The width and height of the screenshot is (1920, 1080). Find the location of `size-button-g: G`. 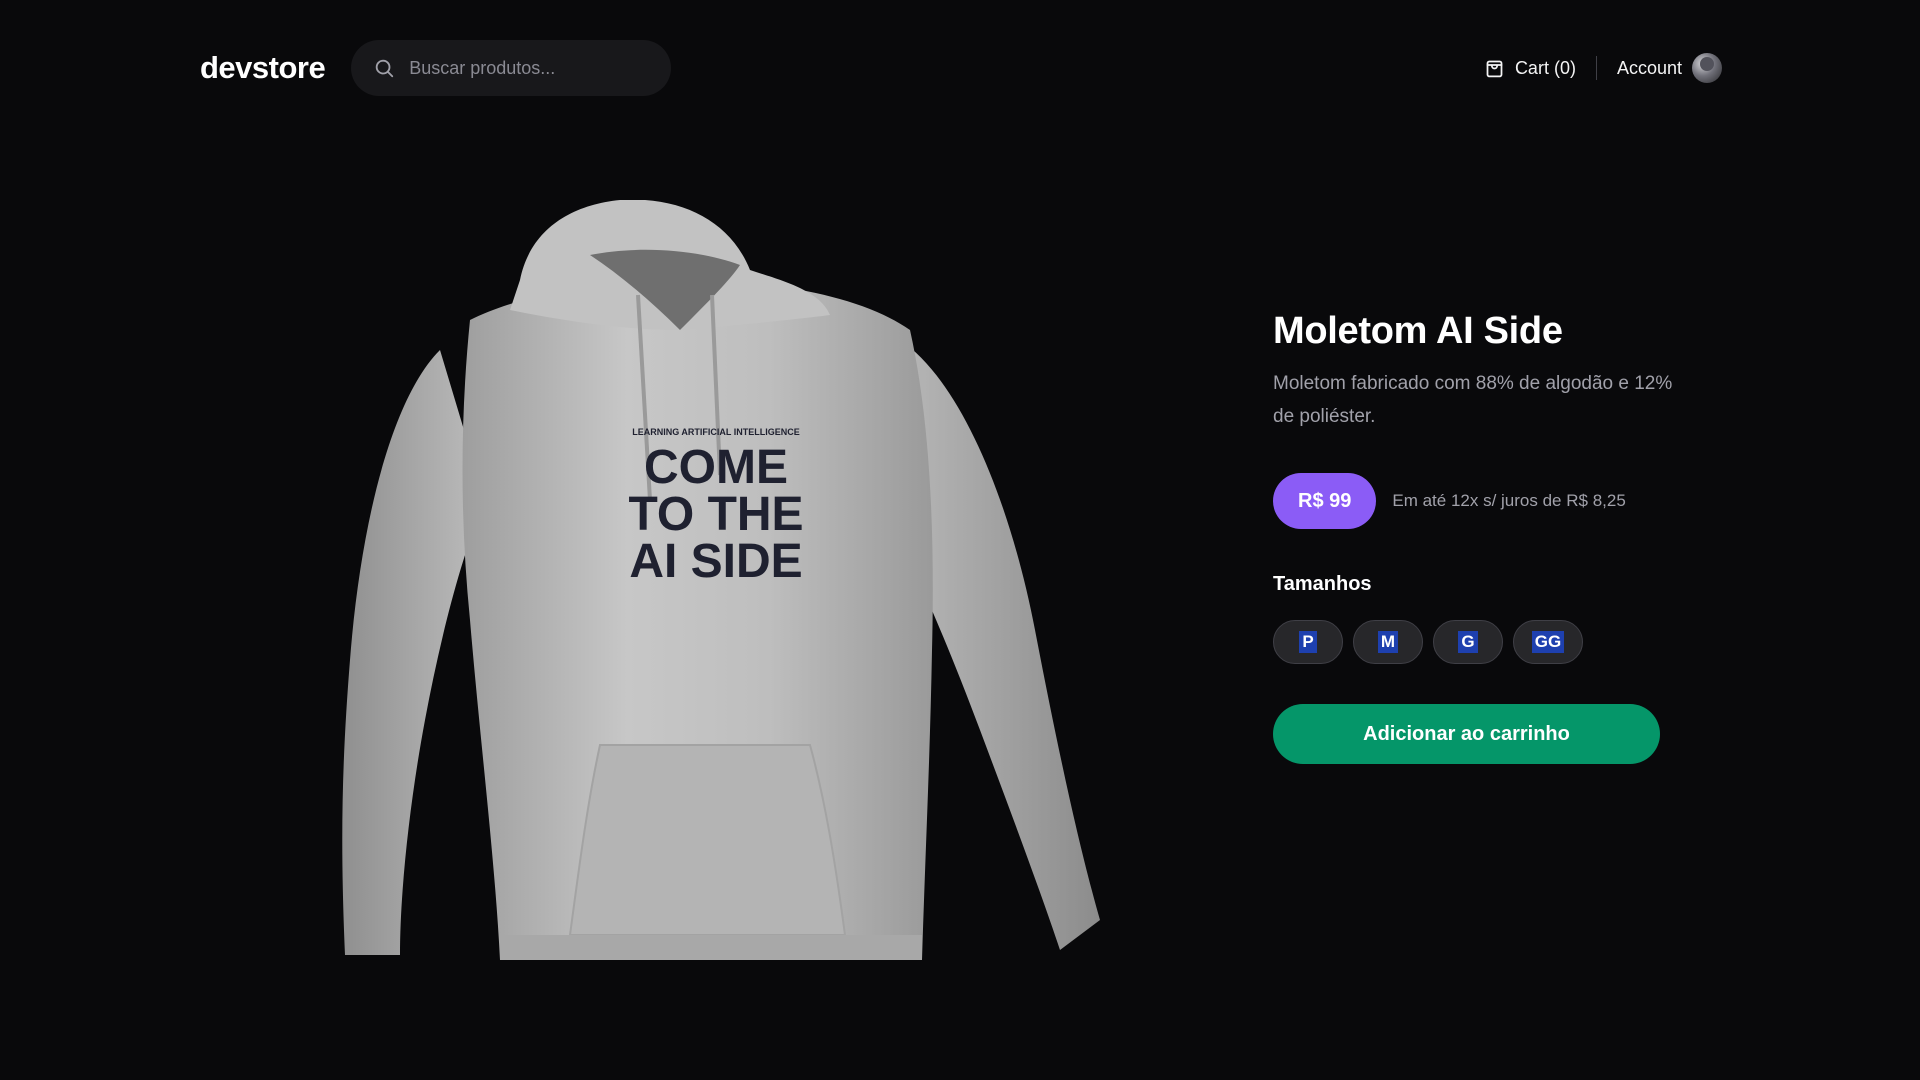

size-button-g: G is located at coordinates (1468, 642).